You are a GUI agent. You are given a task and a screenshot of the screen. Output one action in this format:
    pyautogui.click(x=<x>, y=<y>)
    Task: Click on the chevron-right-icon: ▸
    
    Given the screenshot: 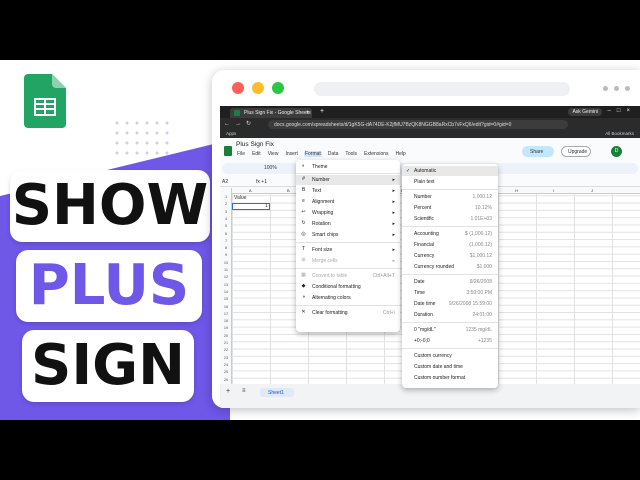 What is the action you would take?
    pyautogui.click(x=393, y=180)
    